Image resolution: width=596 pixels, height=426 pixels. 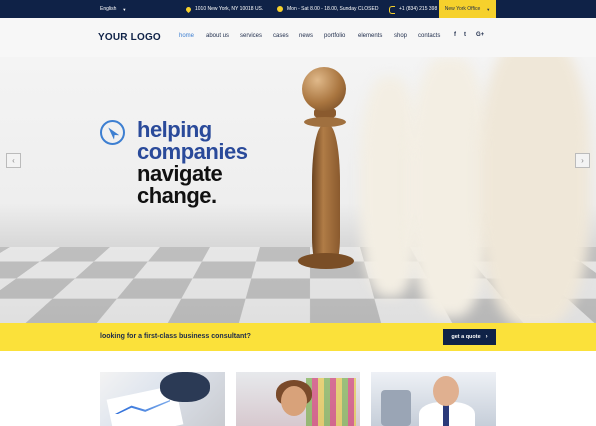 What do you see at coordinates (186, 36) in the screenshot?
I see `nav-home: home` at bounding box center [186, 36].